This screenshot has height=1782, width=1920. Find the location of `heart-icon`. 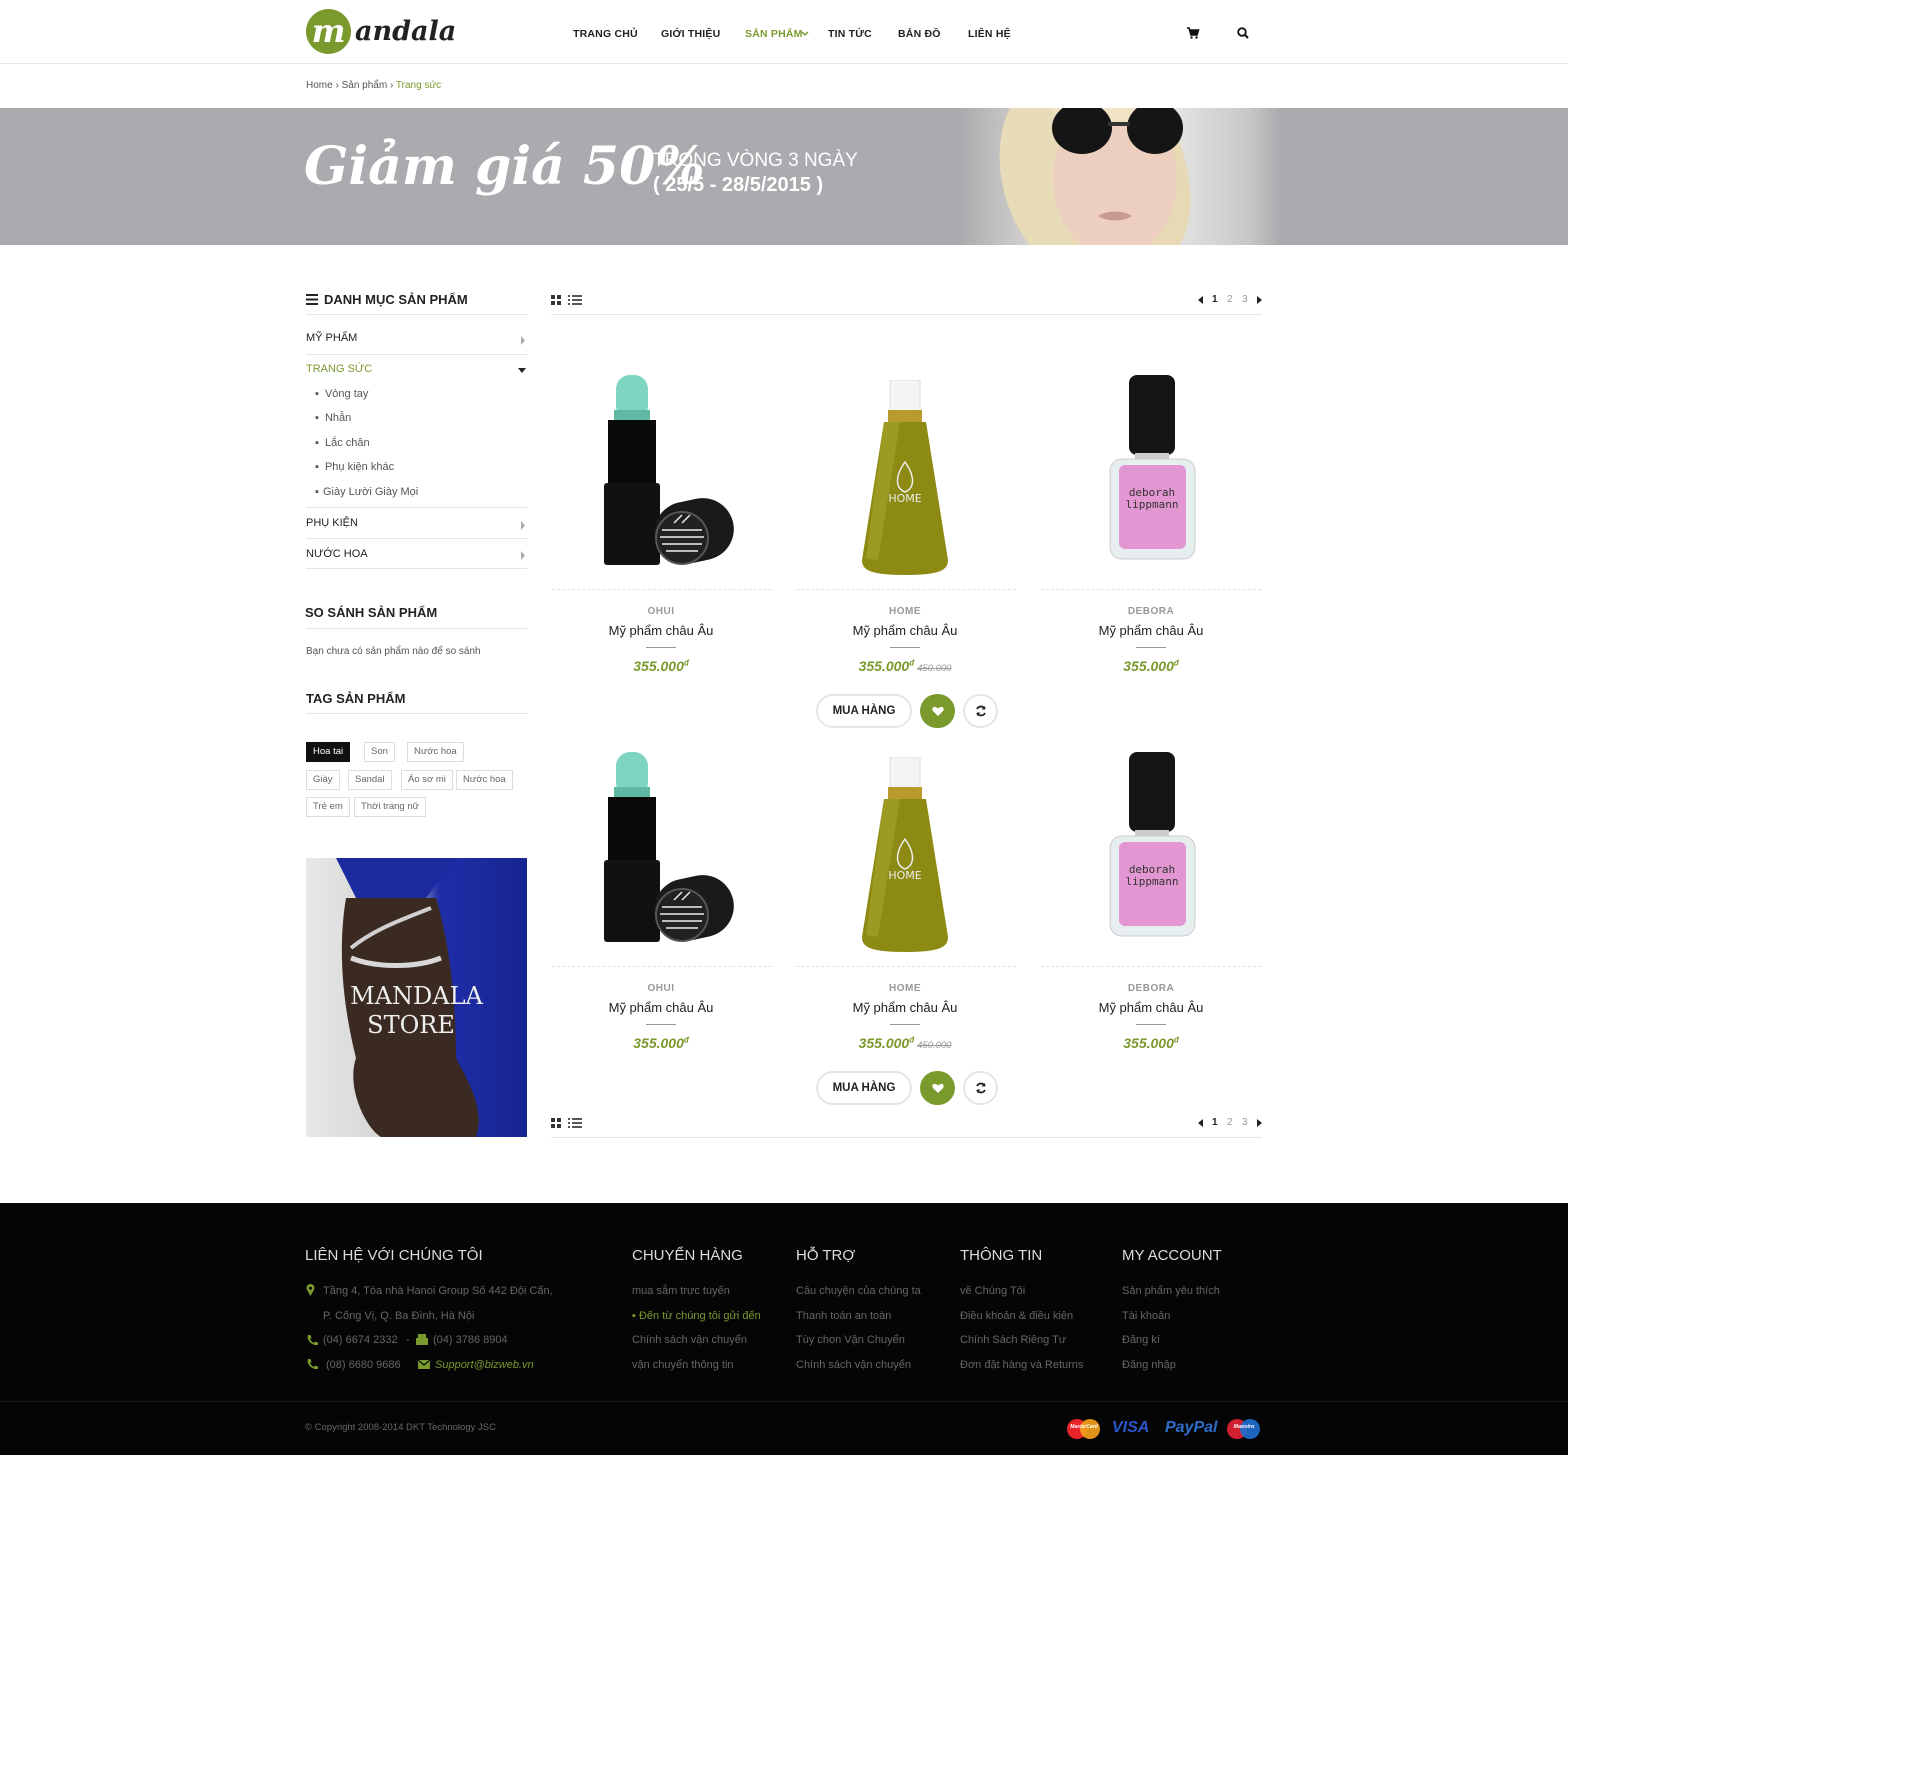

heart-icon is located at coordinates (937, 711).